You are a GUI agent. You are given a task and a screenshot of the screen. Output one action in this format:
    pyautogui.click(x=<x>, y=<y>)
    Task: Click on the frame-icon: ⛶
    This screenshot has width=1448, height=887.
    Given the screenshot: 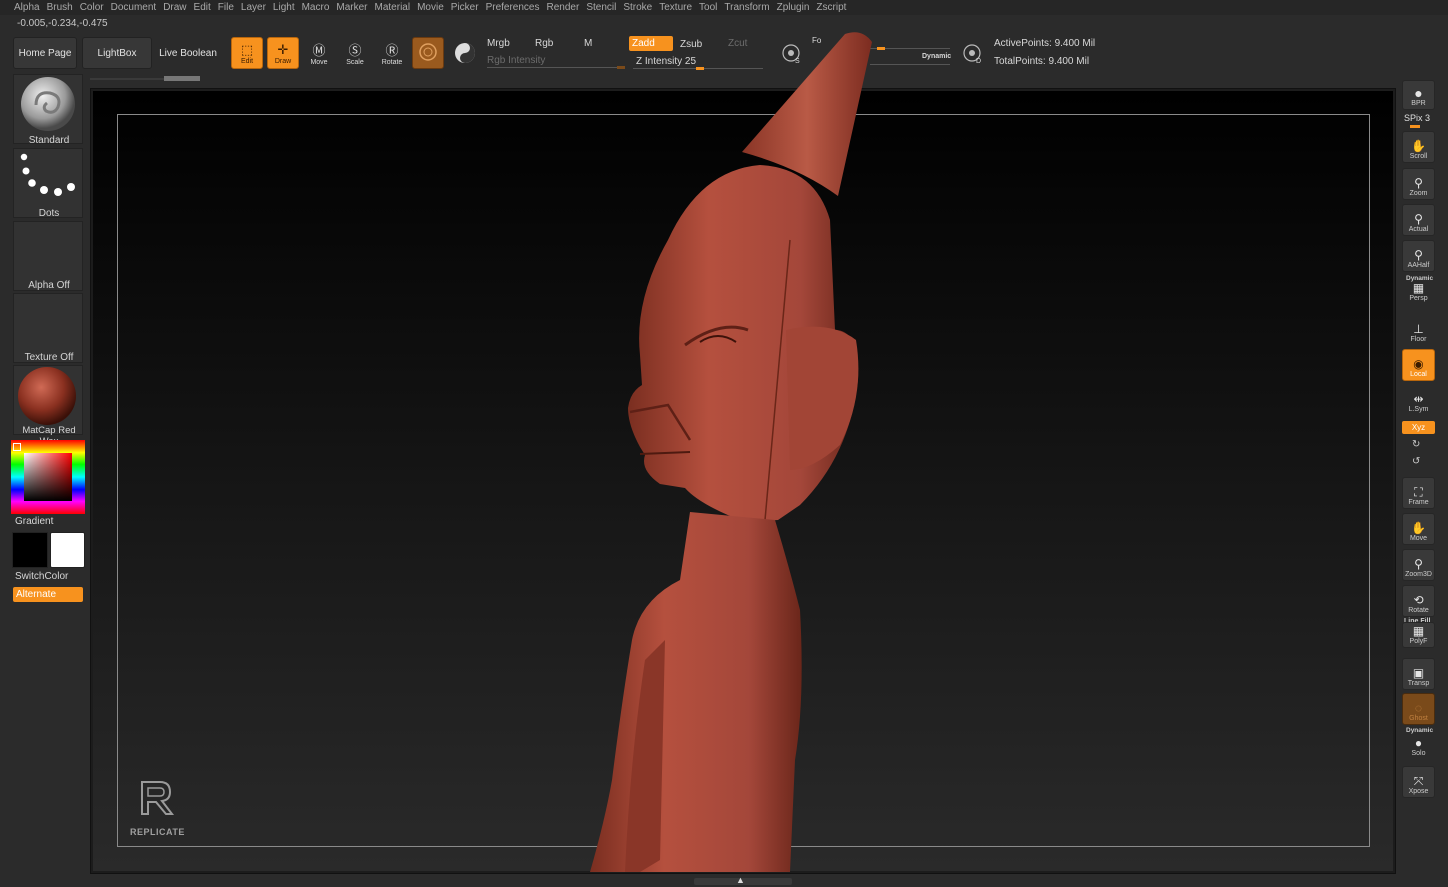 What is the action you would take?
    pyautogui.click(x=1418, y=492)
    